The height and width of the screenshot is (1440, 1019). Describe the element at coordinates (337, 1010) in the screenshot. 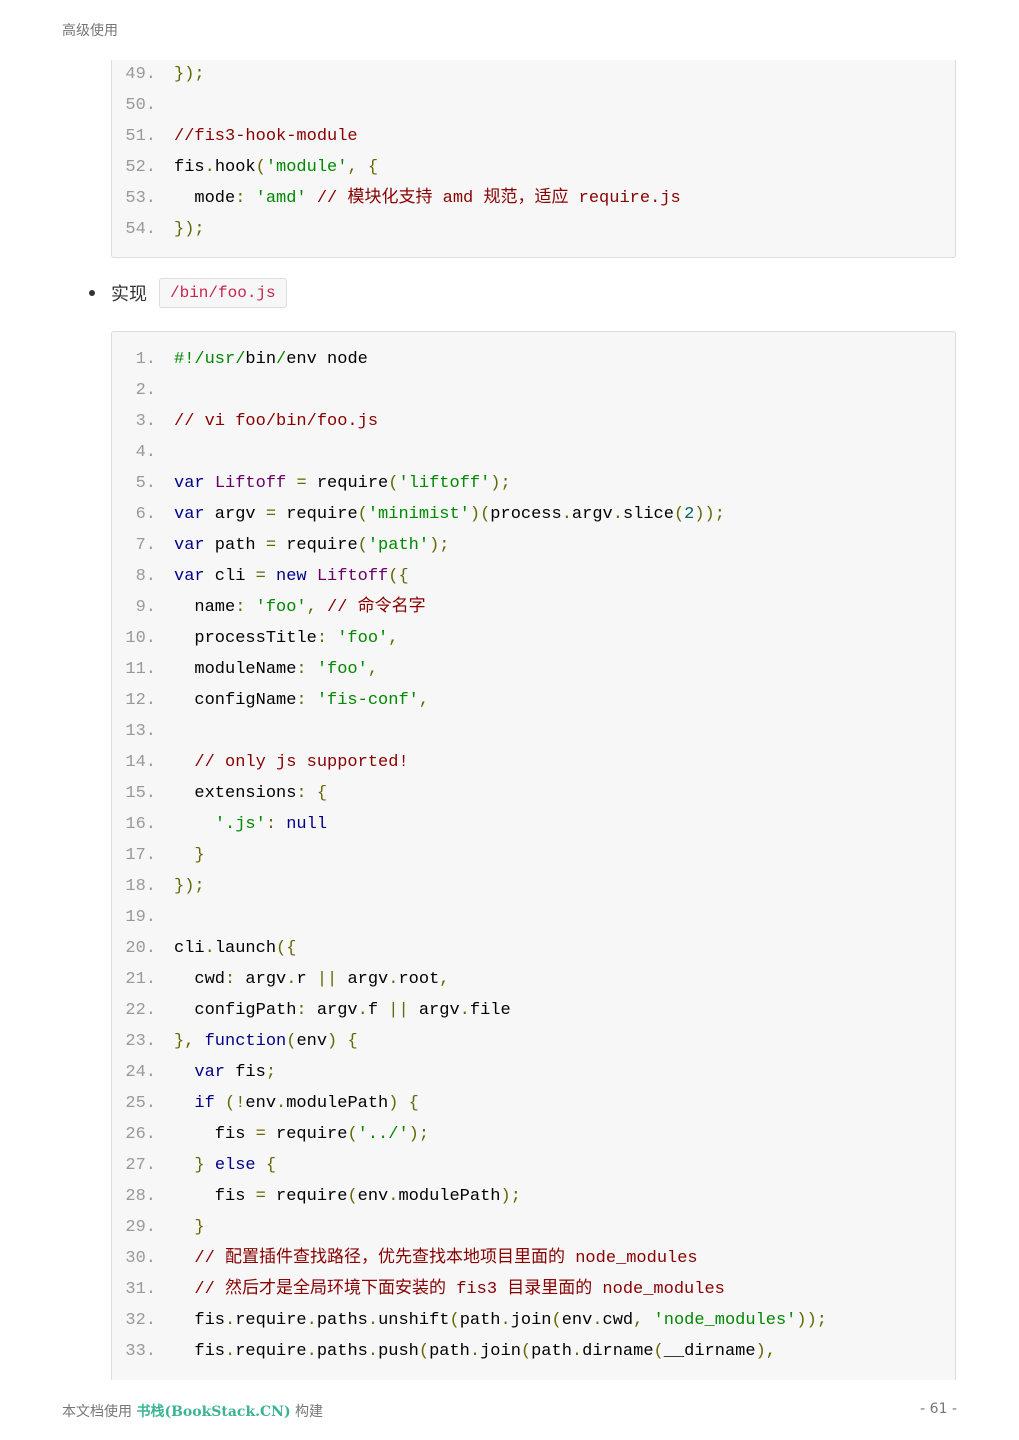

I see `code-token: argv` at that location.